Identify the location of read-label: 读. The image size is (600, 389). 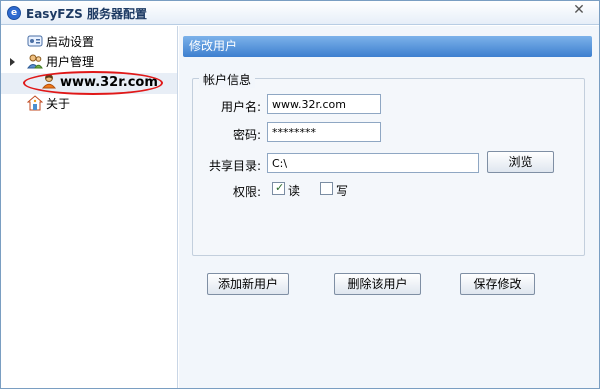
(294, 191).